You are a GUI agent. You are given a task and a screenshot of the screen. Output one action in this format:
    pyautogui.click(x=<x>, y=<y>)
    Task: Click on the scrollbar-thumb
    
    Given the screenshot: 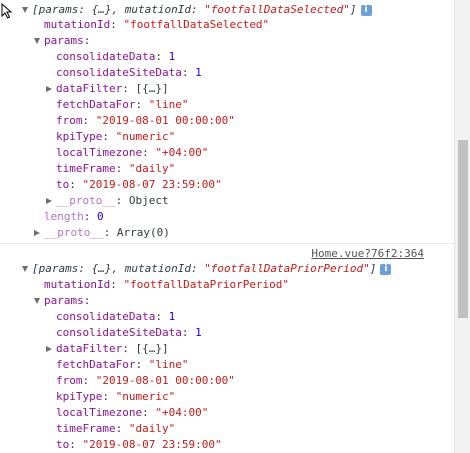 What is the action you would take?
    pyautogui.click(x=463, y=229)
    